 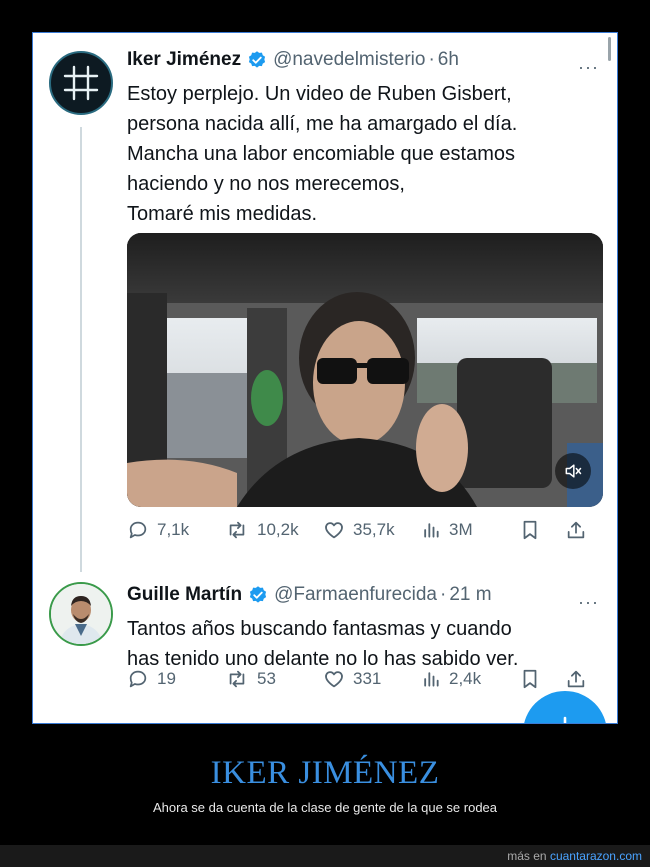 What do you see at coordinates (596, 856) in the screenshot?
I see `footer-site-link: cuantarazon.com` at bounding box center [596, 856].